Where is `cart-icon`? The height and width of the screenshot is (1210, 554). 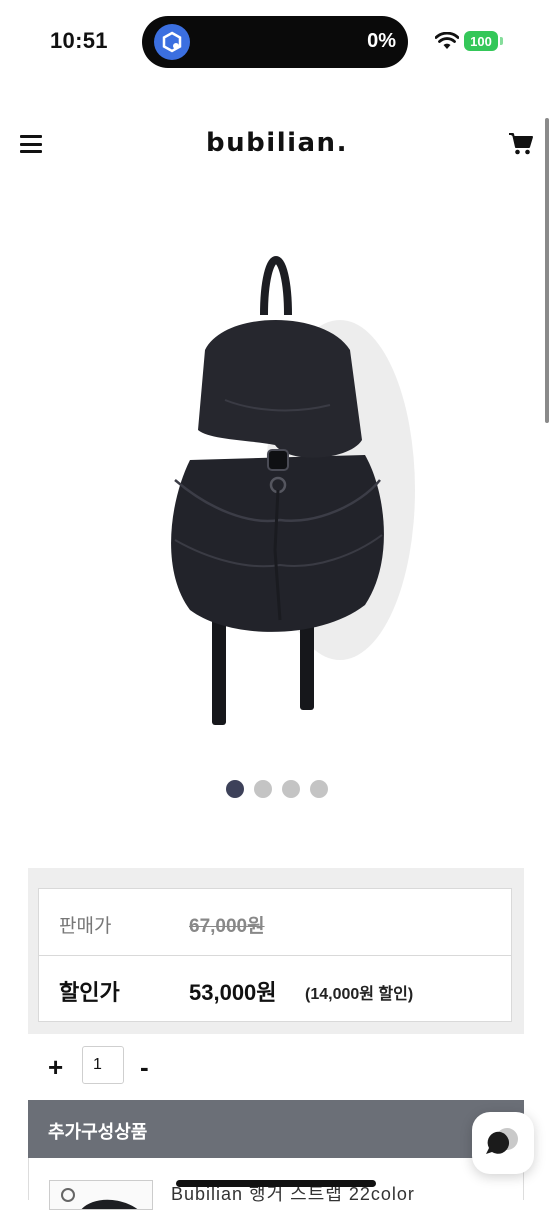 cart-icon is located at coordinates (521, 146).